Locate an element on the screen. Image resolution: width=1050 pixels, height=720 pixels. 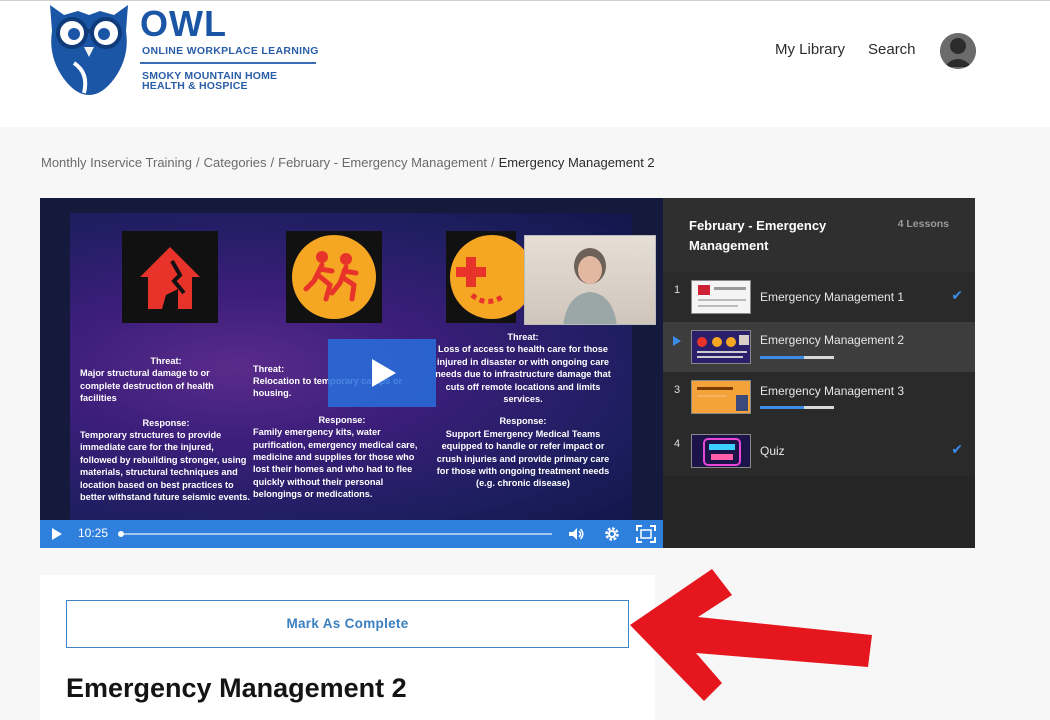
building-damage-icon is located at coordinates (170, 277).